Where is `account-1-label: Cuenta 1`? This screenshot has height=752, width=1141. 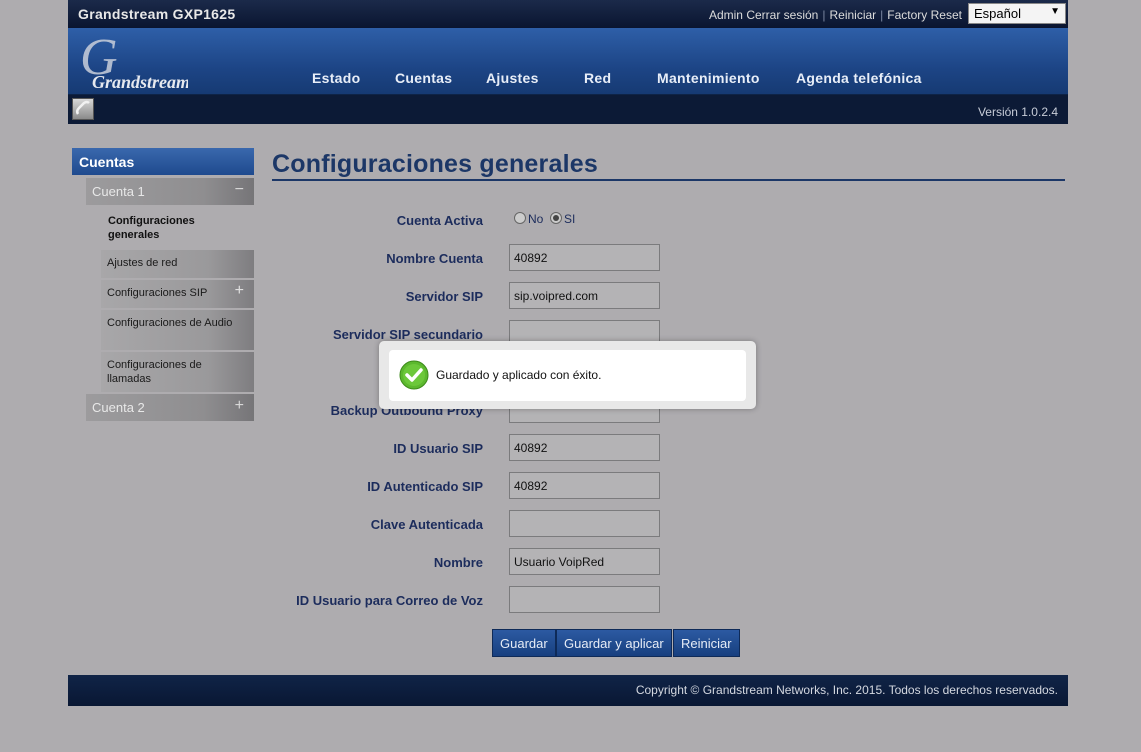 account-1-label: Cuenta 1 is located at coordinates (118, 191).